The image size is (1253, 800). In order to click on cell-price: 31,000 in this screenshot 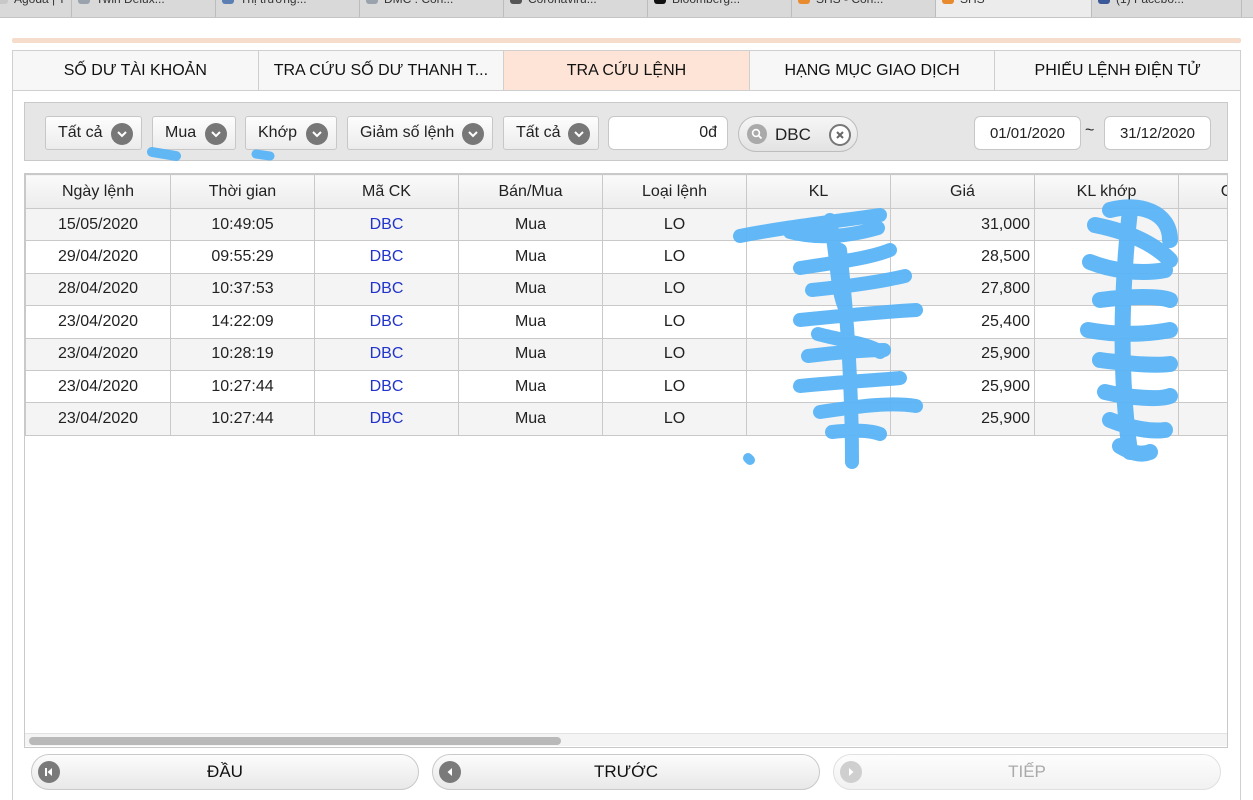, I will do `click(962, 224)`.